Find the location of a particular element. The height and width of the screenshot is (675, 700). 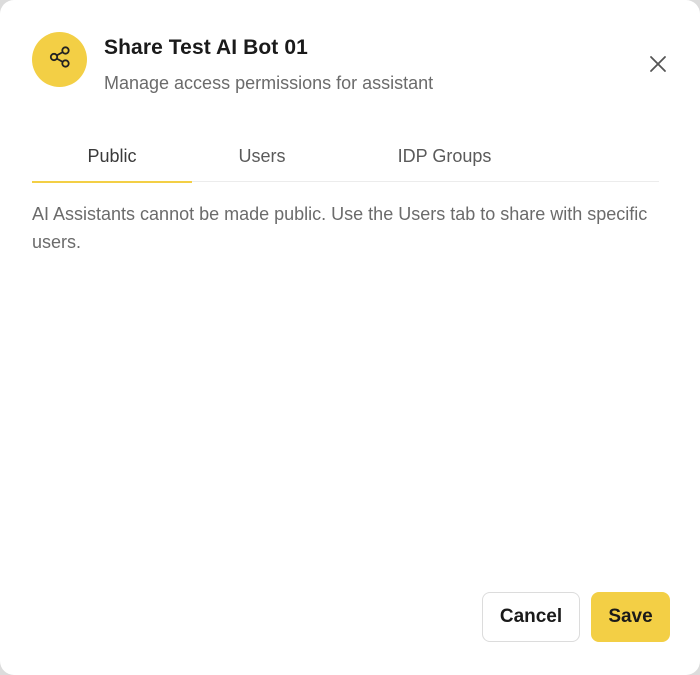

tab-label: IDP Groups is located at coordinates (444, 155).